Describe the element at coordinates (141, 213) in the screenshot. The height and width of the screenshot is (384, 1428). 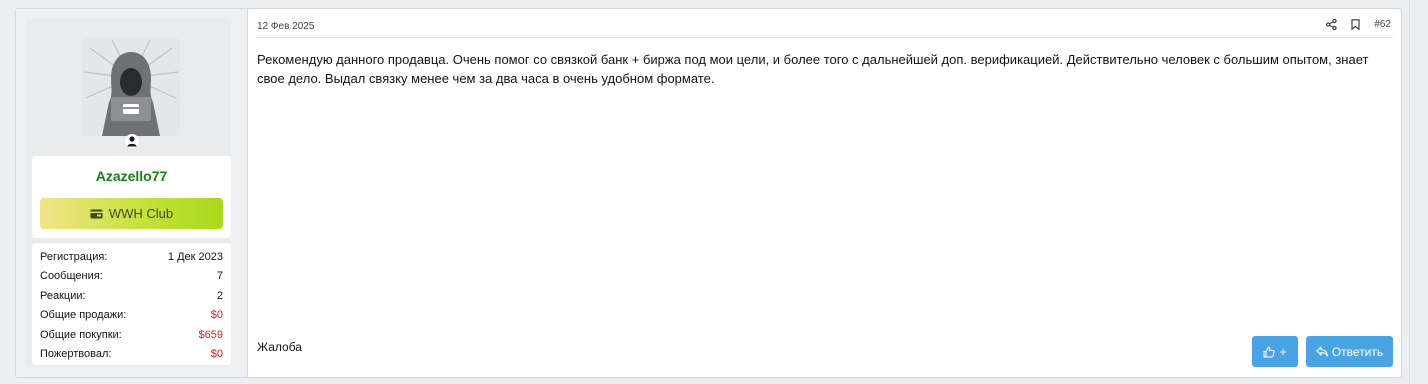
I see `banner-label: WWH Club` at that location.